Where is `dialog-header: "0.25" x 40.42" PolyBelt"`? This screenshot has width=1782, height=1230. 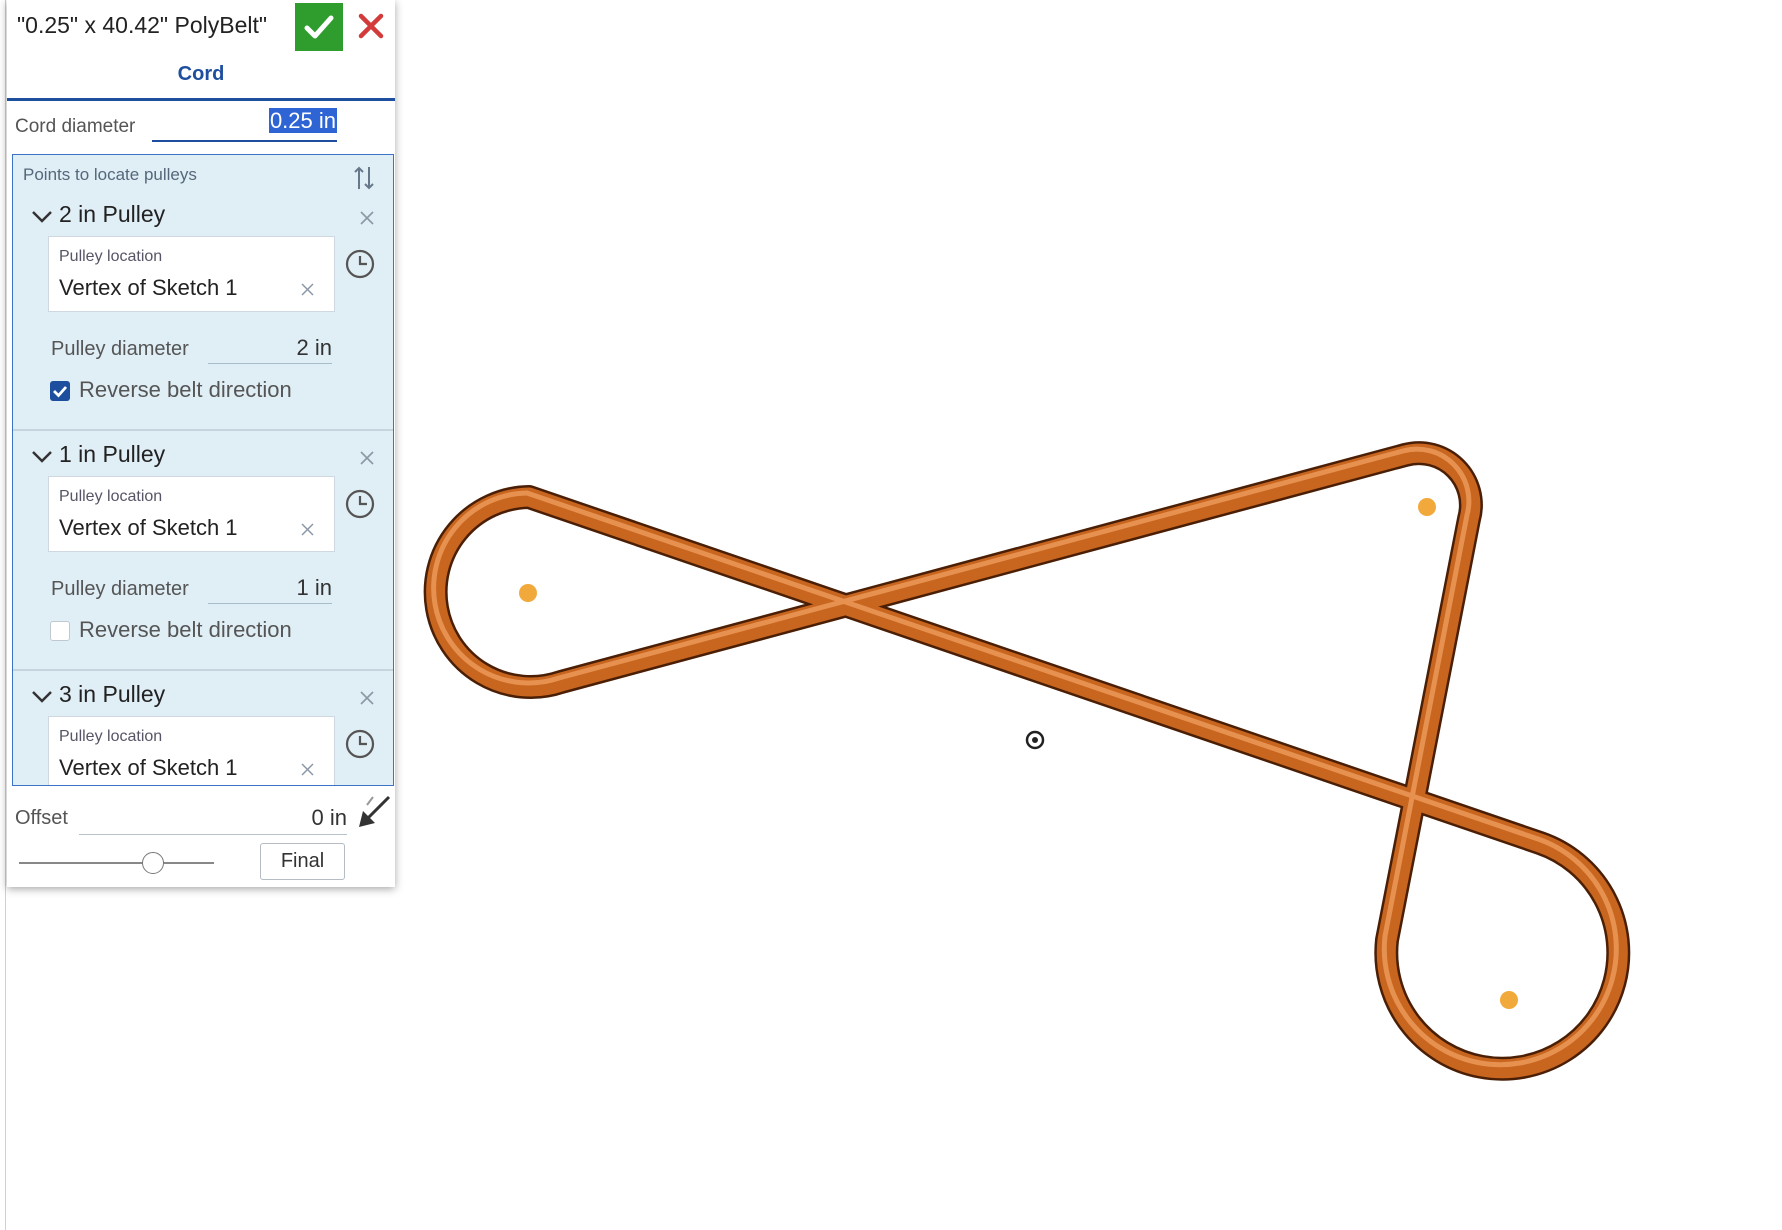 dialog-header: "0.25" x 40.42" PolyBelt" is located at coordinates (201, 26).